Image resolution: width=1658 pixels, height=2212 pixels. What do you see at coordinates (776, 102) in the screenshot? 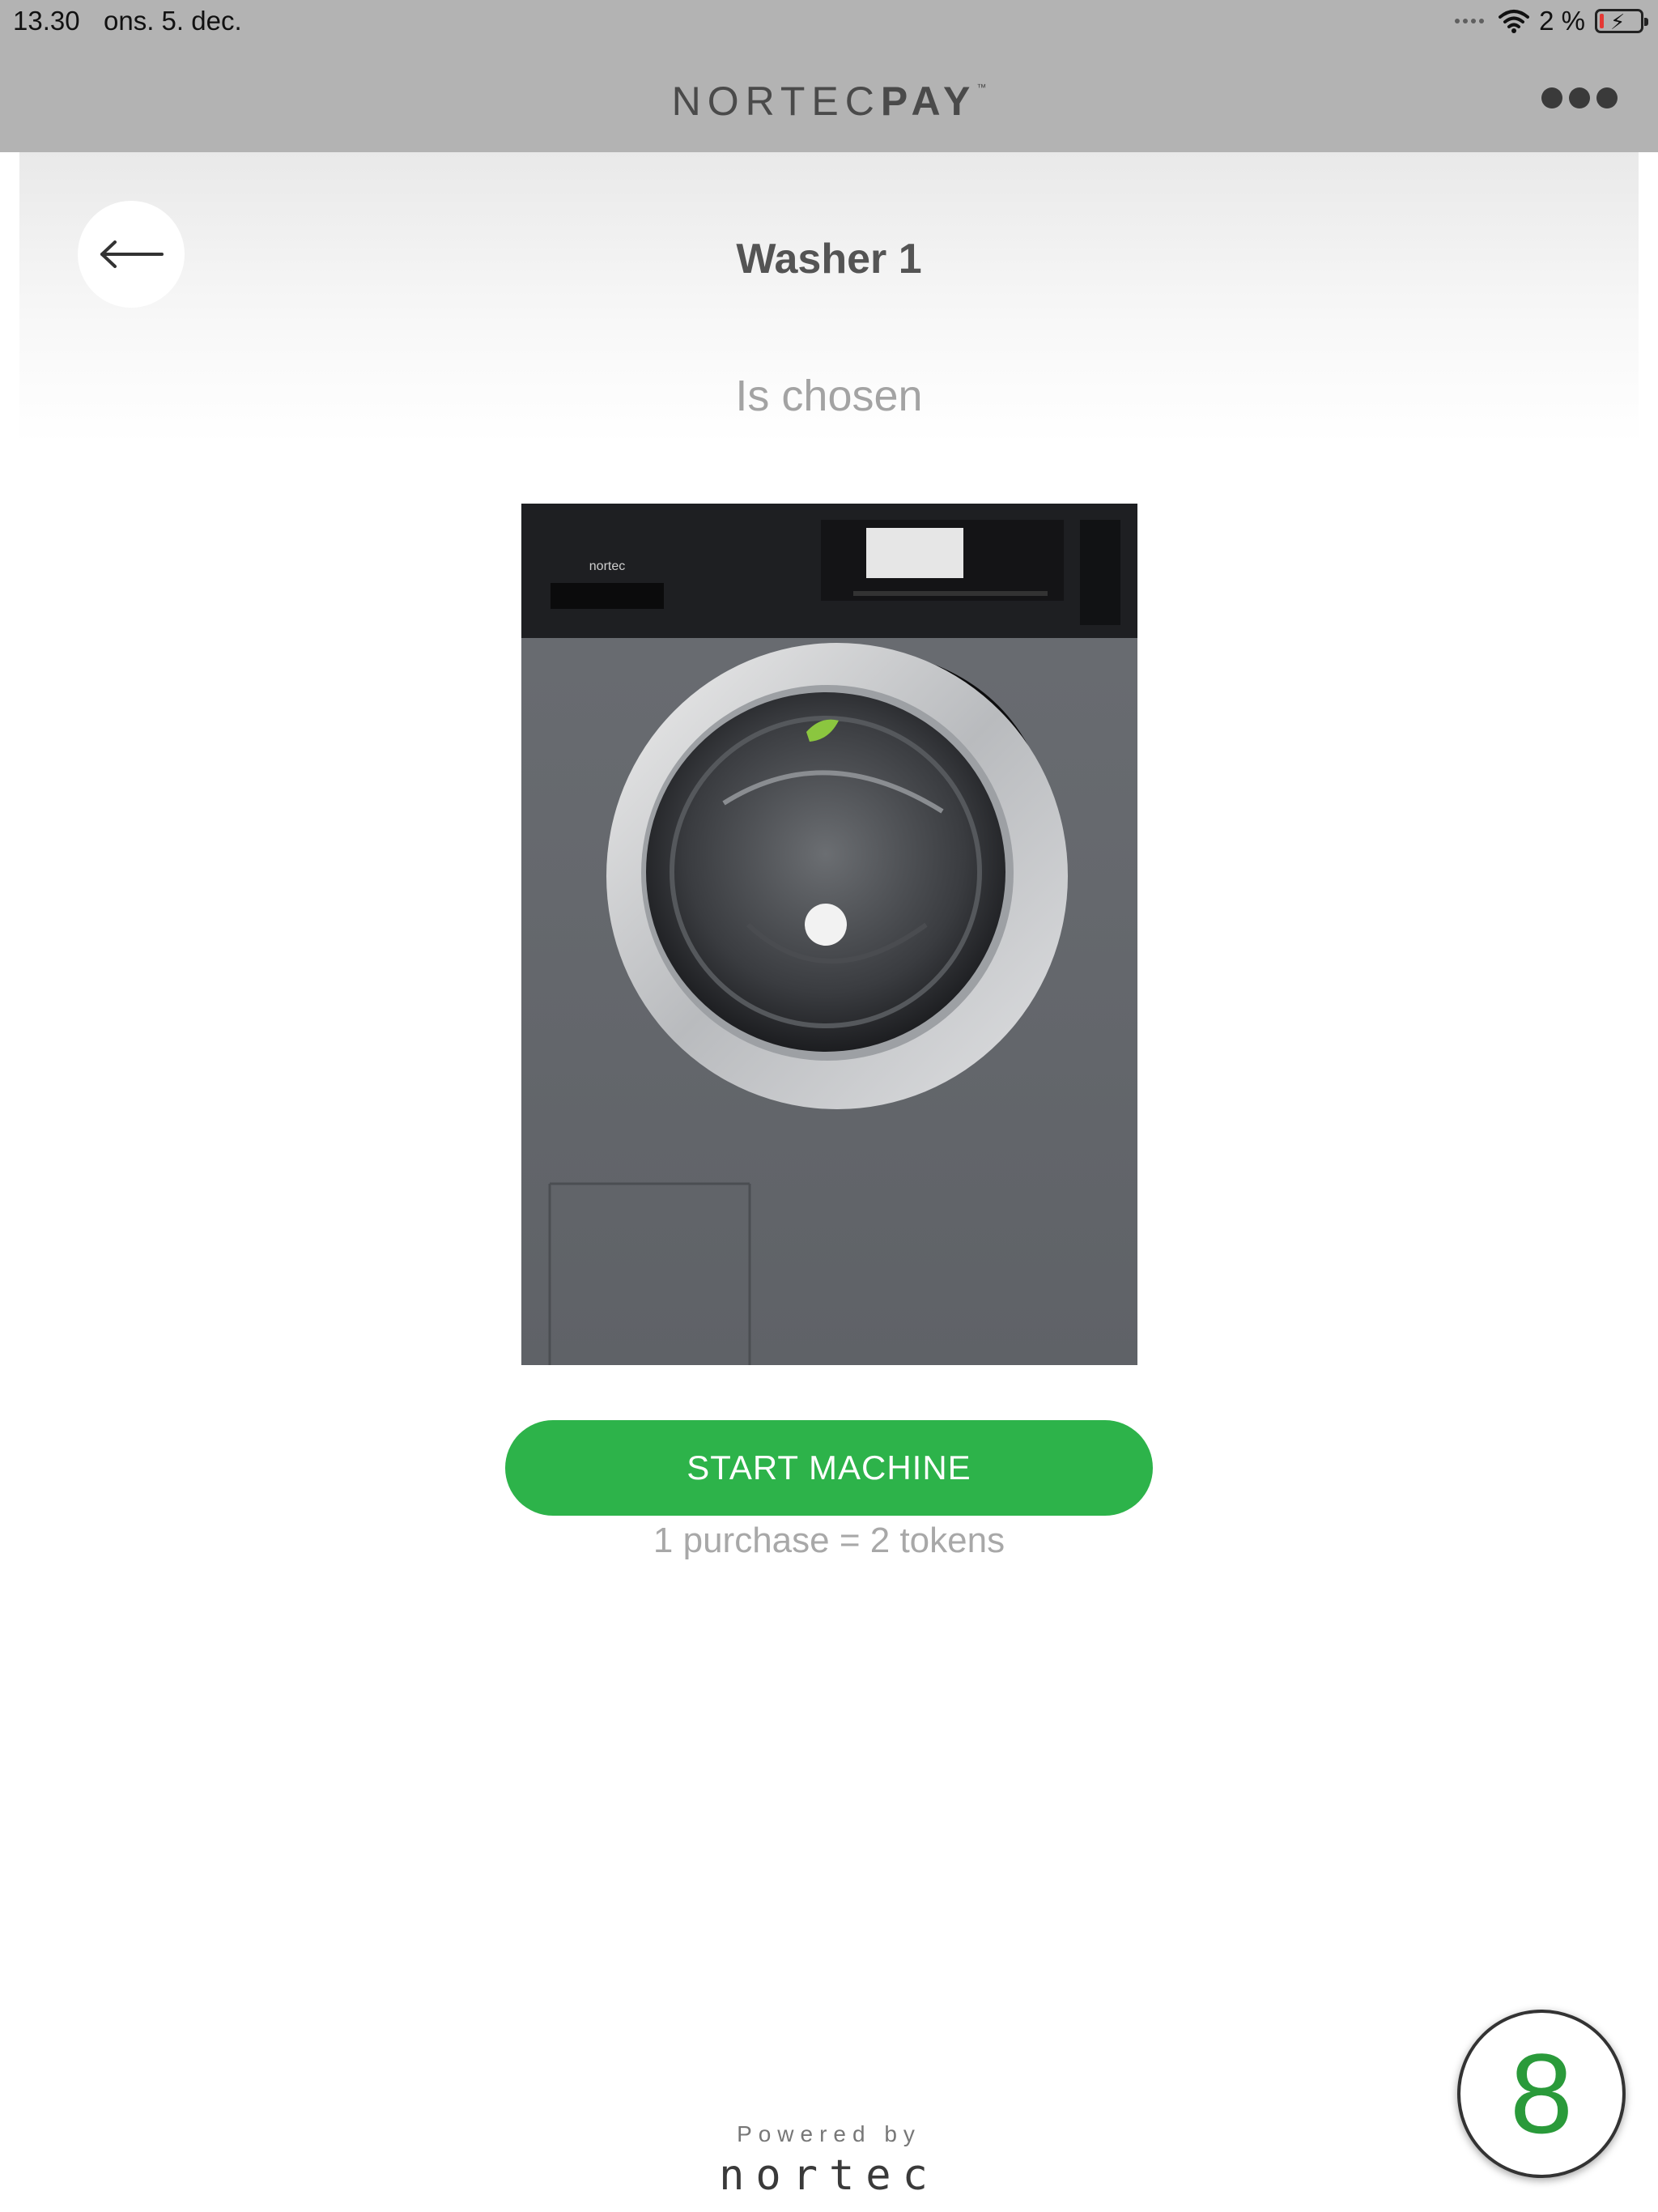
I see `brand-name-light: NORTEC` at bounding box center [776, 102].